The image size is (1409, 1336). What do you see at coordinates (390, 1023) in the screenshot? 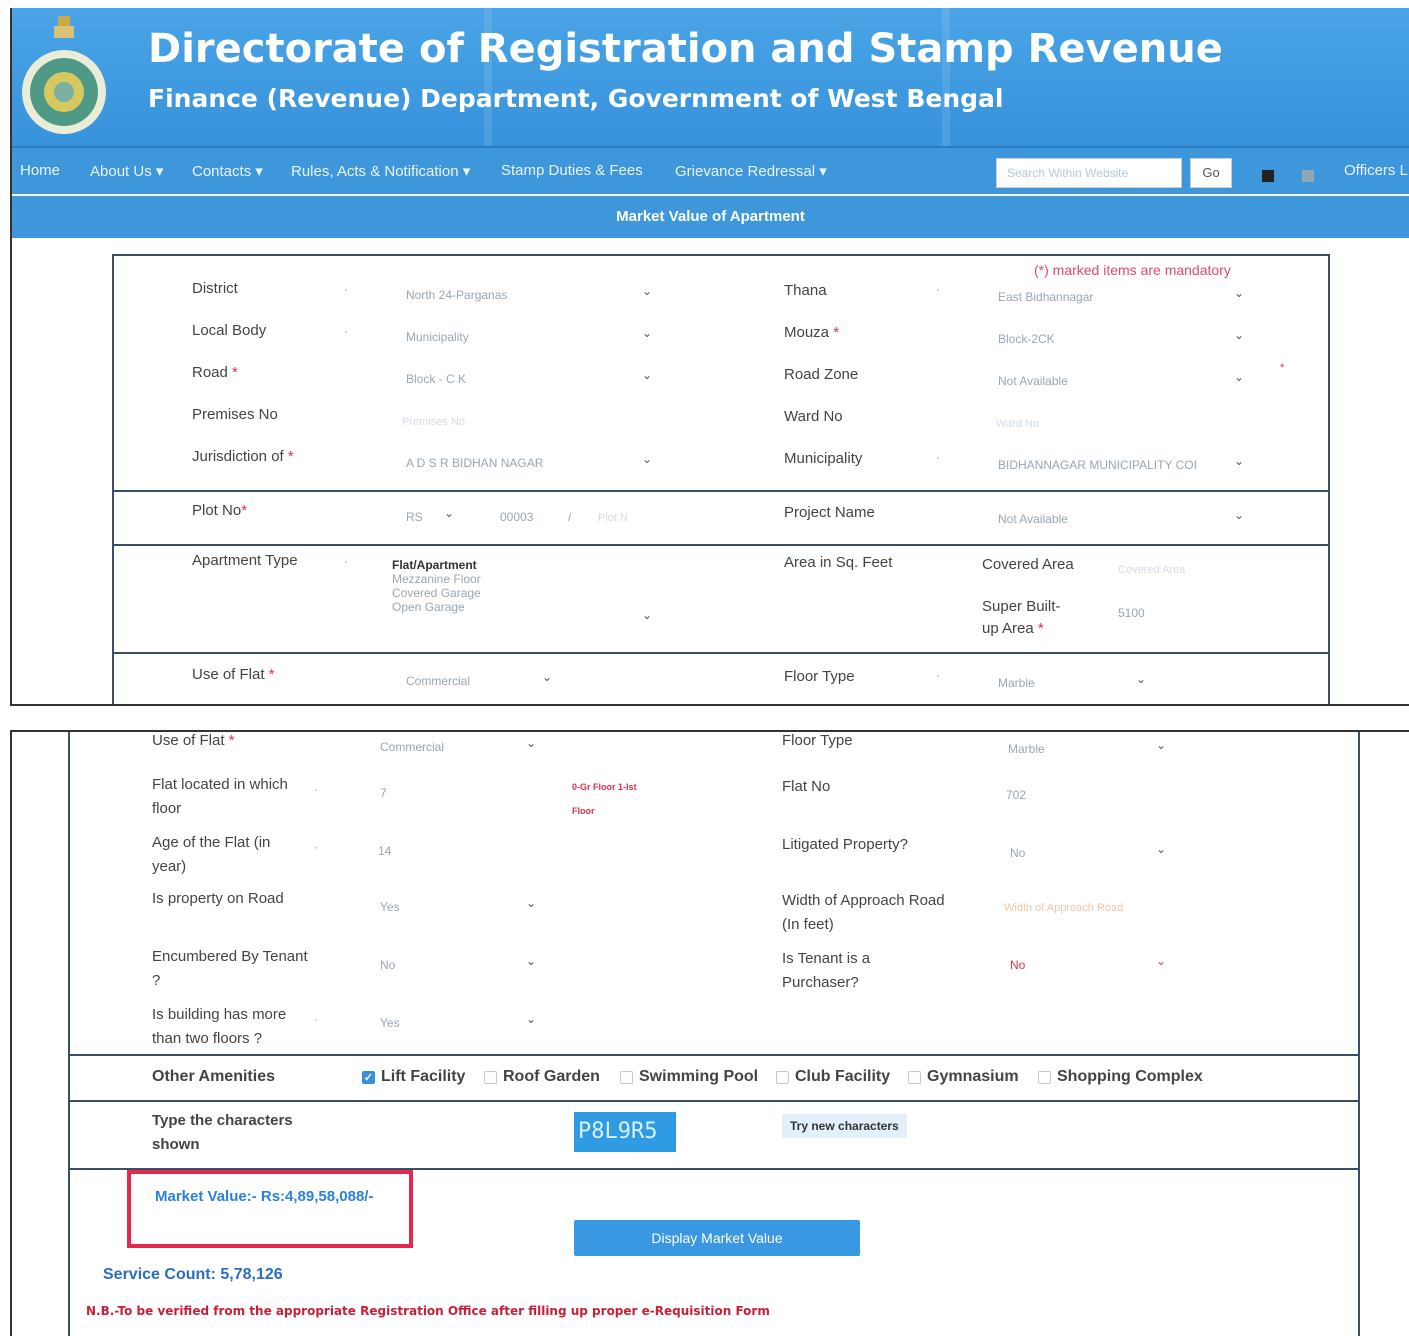
I see `two-floors-select: Yes` at bounding box center [390, 1023].